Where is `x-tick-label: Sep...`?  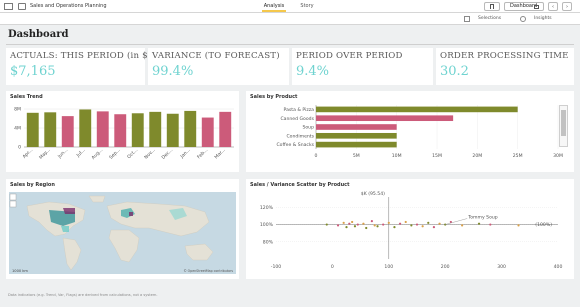 x-tick-label: Sep... is located at coordinates (114, 153).